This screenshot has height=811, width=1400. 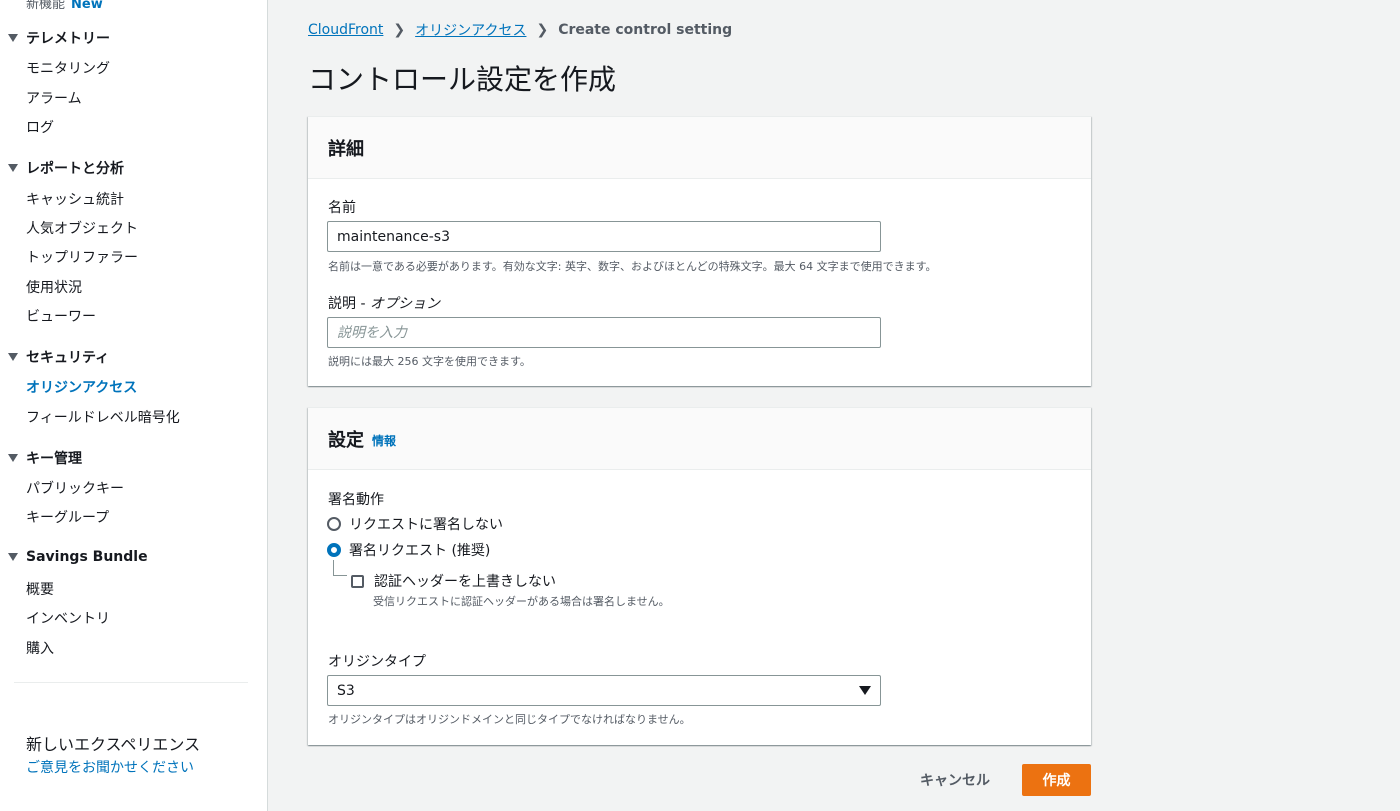 I want to click on origin-type-select: S3, so click(x=604, y=690).